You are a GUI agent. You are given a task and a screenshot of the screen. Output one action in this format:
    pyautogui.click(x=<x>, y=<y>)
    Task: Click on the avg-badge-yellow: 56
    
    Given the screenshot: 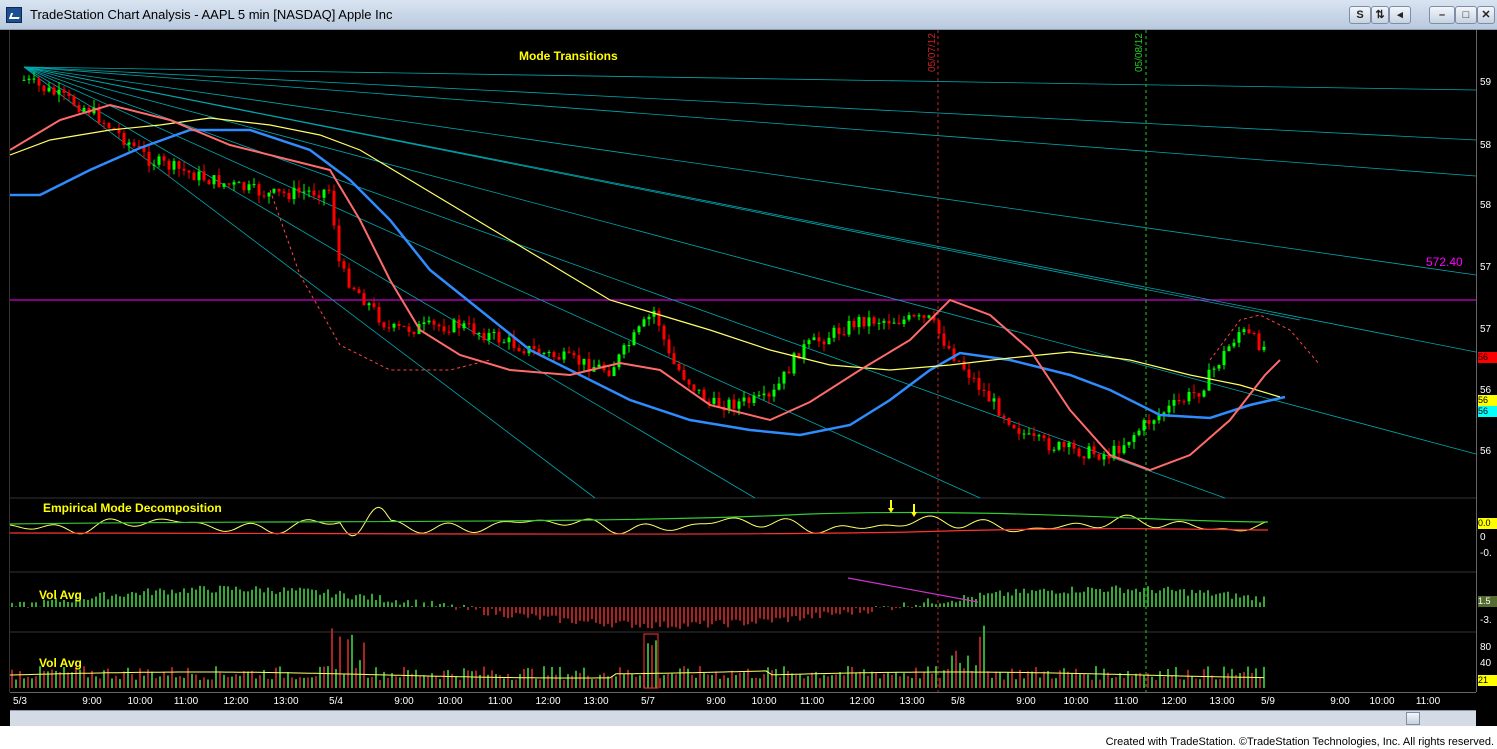 What is the action you would take?
    pyautogui.click(x=1487, y=400)
    